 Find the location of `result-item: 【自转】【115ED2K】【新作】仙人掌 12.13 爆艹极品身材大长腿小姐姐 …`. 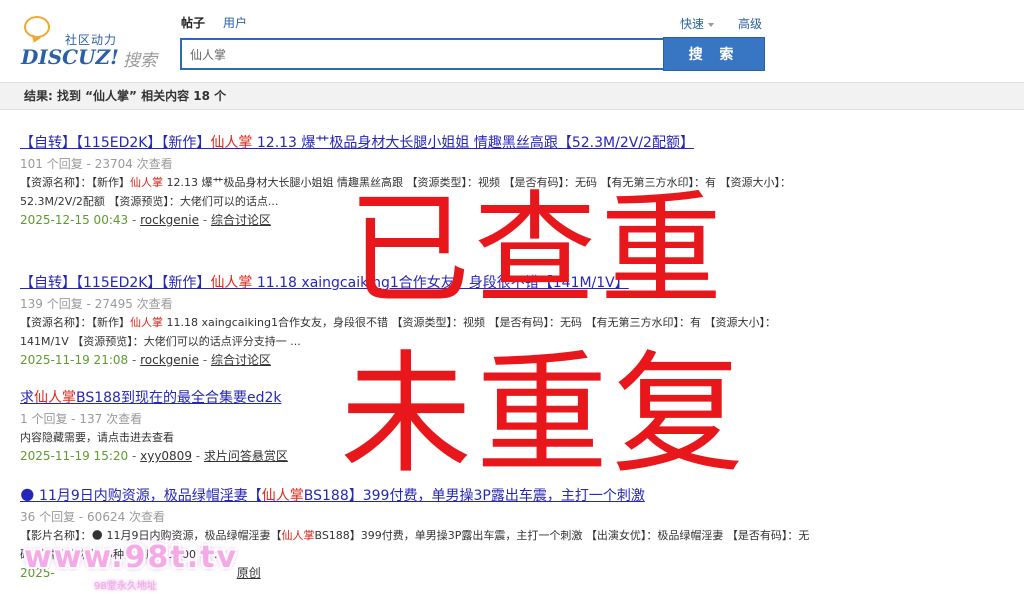

result-item: 【自转】【115ED2K】【新作】仙人掌 12.13 爆艹极品身材大长腿小姐姐 … is located at coordinates (415, 180).